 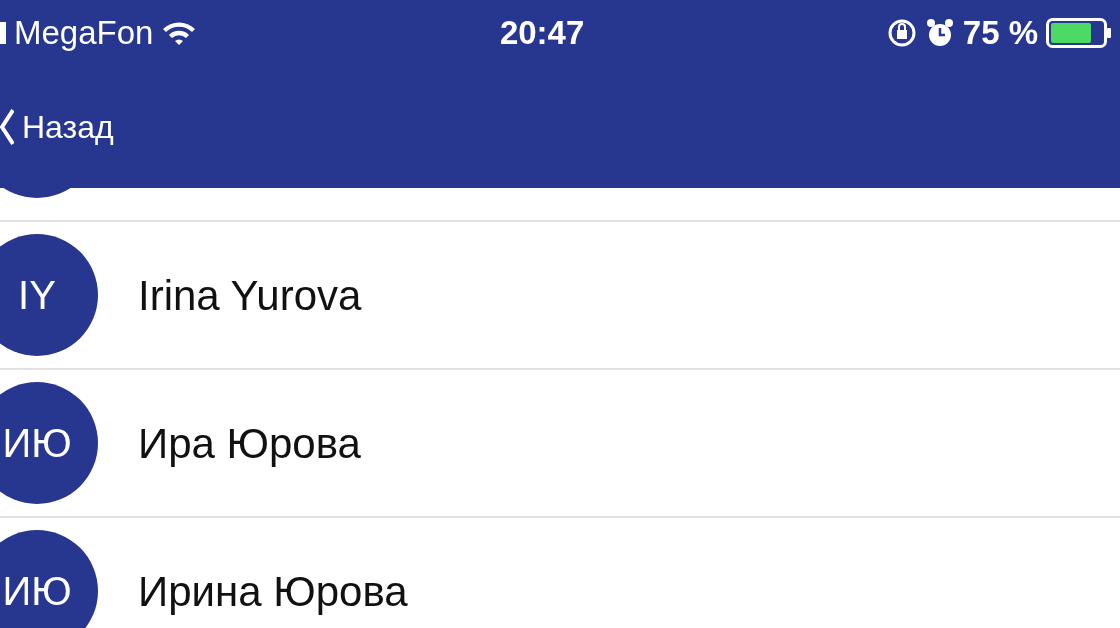 What do you see at coordinates (1000, 32) in the screenshot?
I see `battery-percent: 75 %` at bounding box center [1000, 32].